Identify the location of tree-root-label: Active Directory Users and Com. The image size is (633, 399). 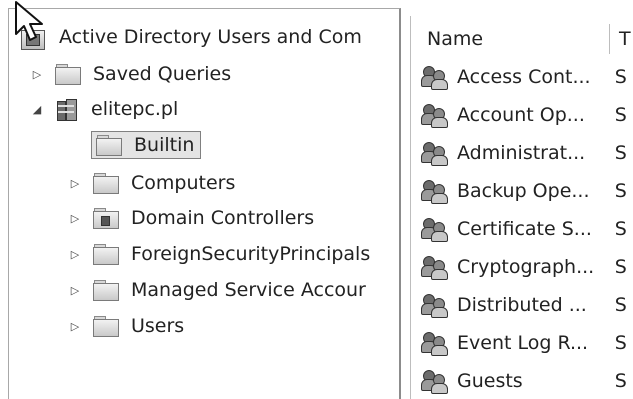
(210, 37).